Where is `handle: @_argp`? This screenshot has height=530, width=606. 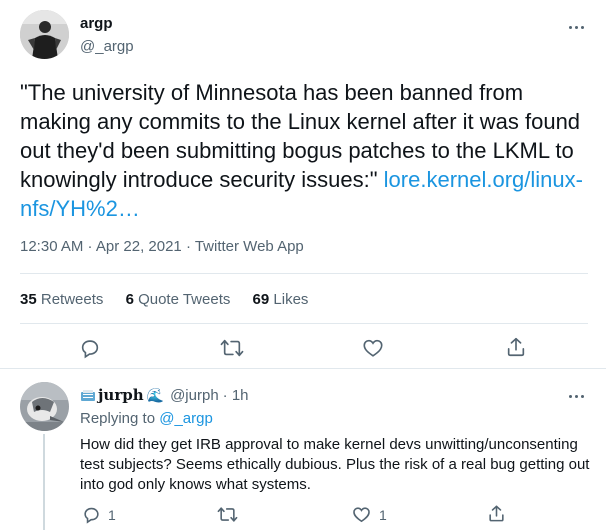
handle: @_argp is located at coordinates (107, 46).